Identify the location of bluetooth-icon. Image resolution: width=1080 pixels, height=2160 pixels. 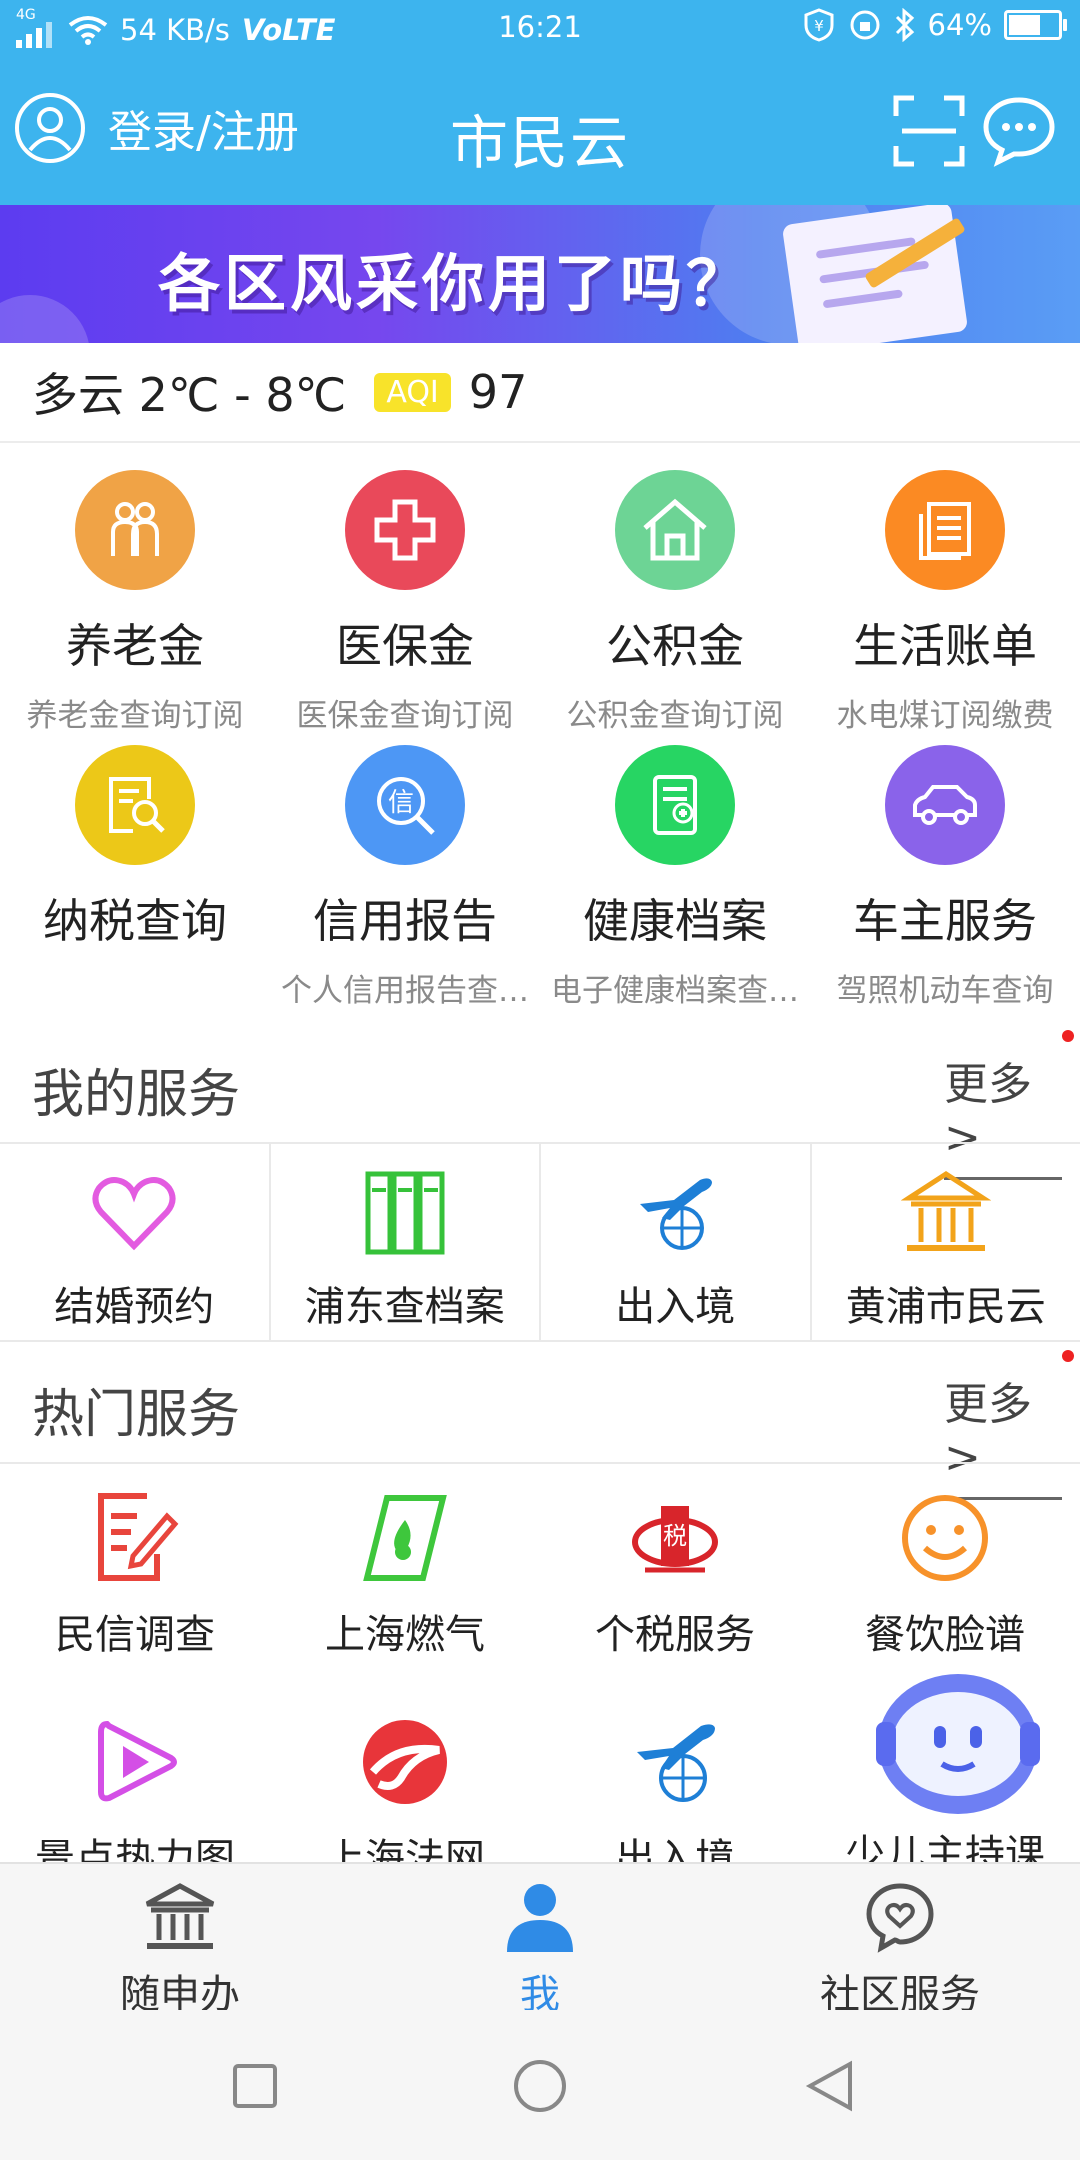
(904, 25).